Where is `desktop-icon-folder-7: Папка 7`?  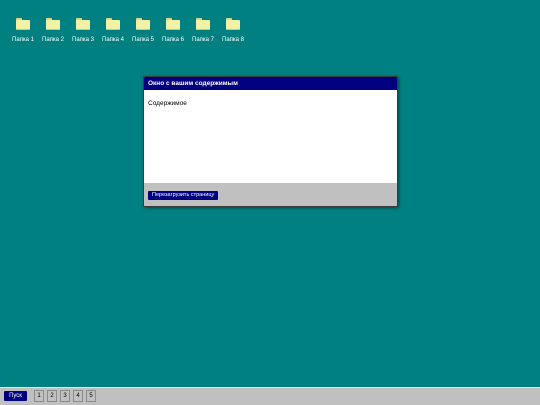
desktop-icon-folder-7: Папка 7 is located at coordinates (203, 30).